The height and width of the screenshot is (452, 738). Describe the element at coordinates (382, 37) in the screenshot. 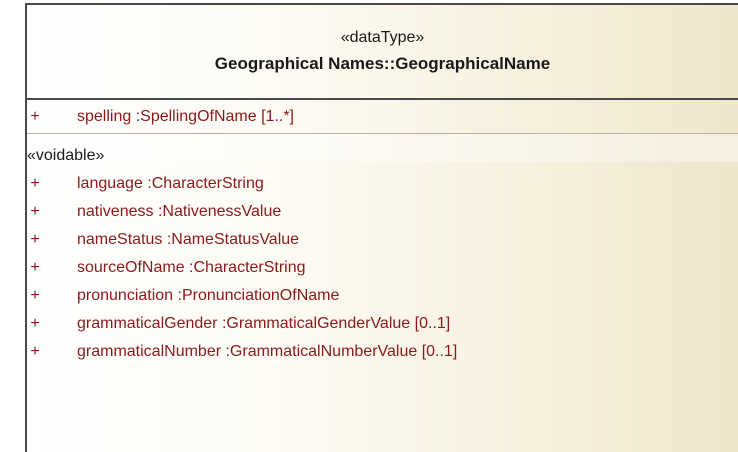

I see `stereotype-label: «dataType»` at that location.